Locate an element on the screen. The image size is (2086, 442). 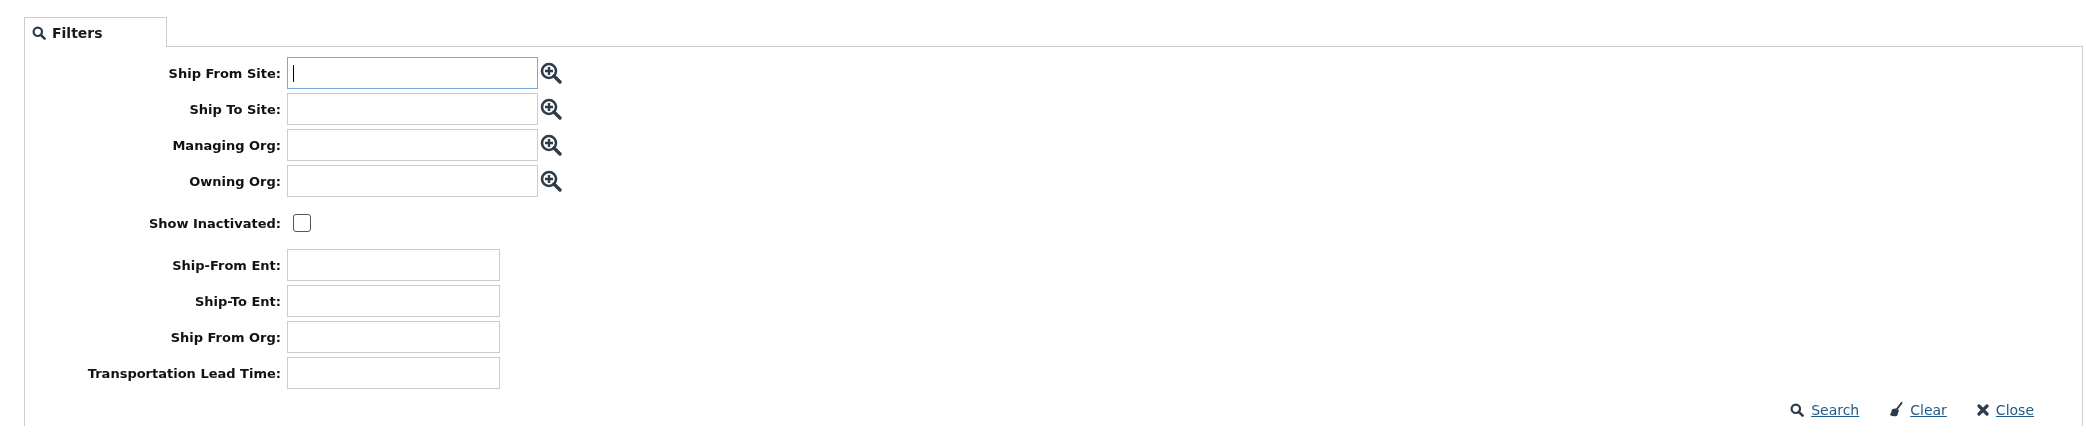
field-label: Ship From Org: is located at coordinates (225, 337).